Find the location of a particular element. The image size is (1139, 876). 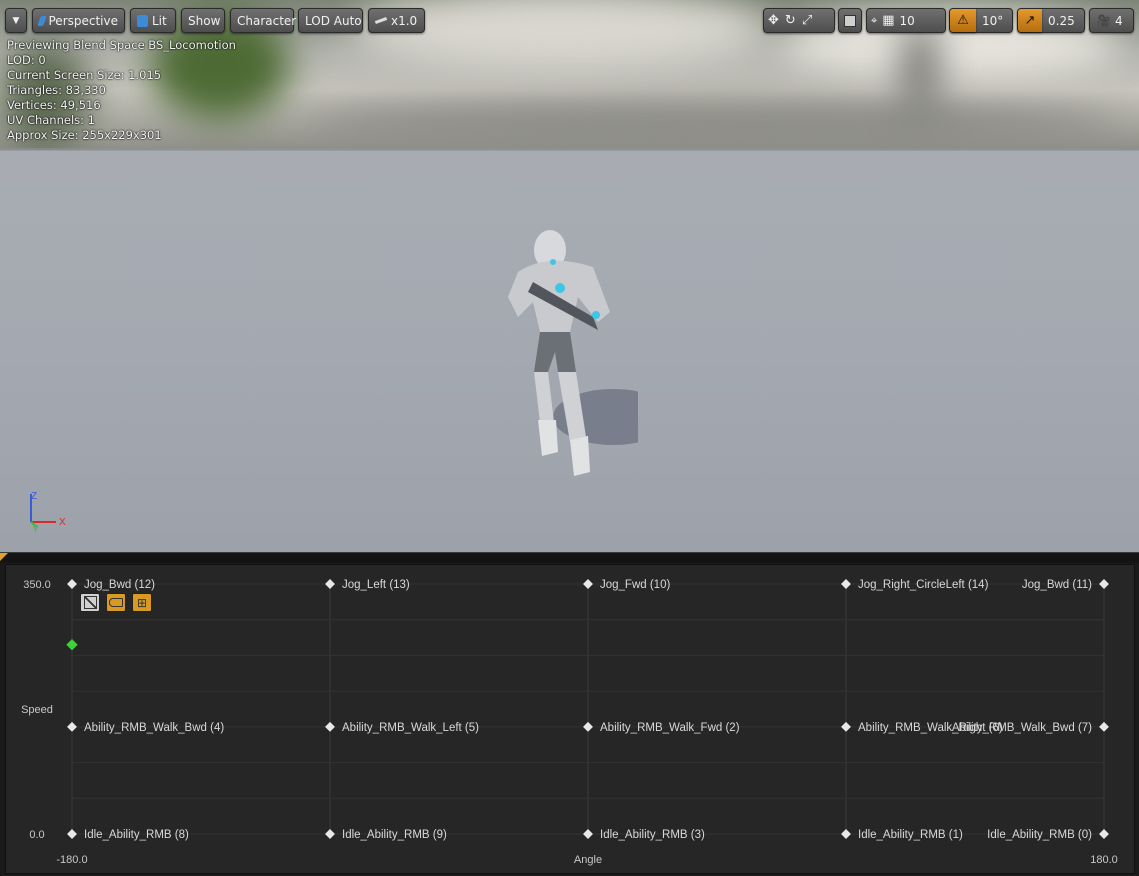

grid-snap-icon: ▦ is located at coordinates (888, 20).